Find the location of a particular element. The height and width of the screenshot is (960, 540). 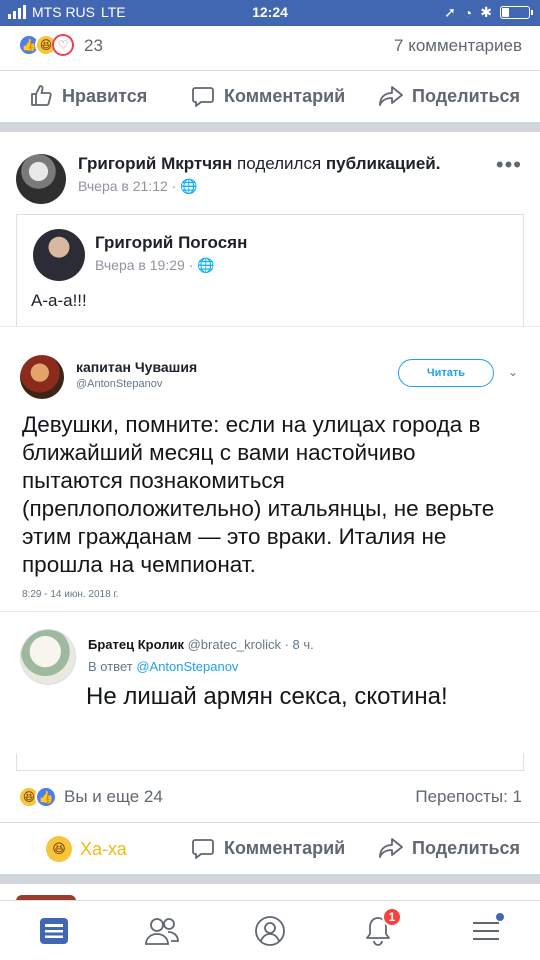

menu-icon is located at coordinates (486, 931).